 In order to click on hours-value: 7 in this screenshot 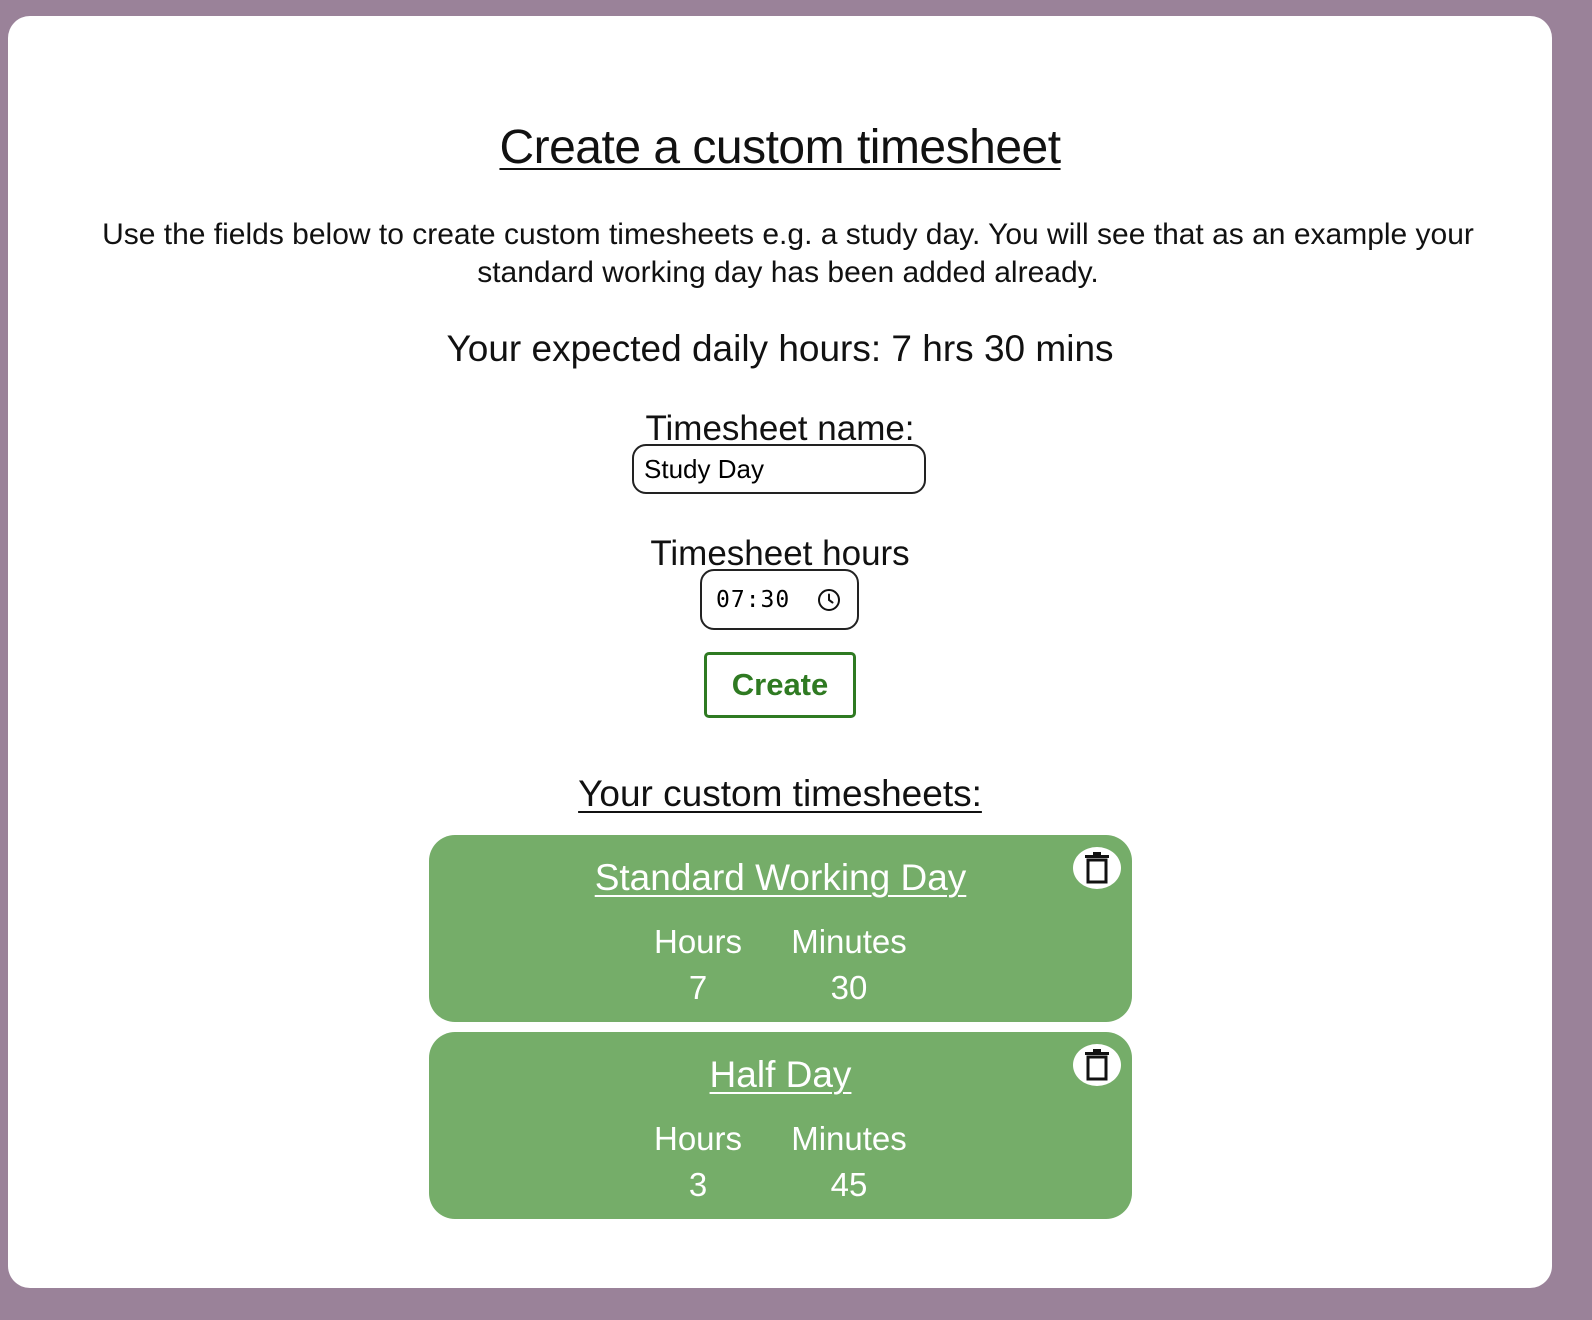, I will do `click(698, 987)`.